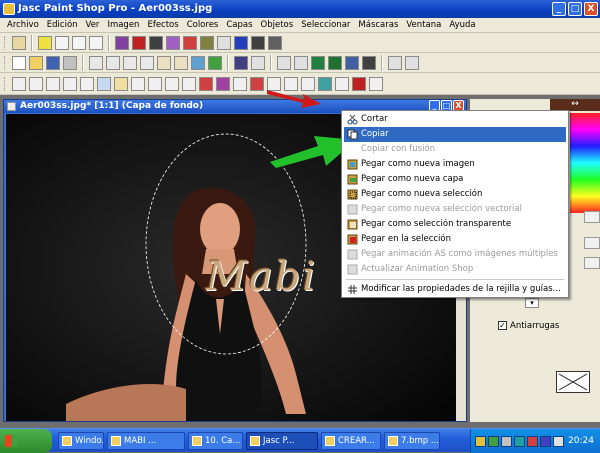  Describe the element at coordinates (162, 25) in the screenshot. I see `menu-efectos: Efectos` at that location.